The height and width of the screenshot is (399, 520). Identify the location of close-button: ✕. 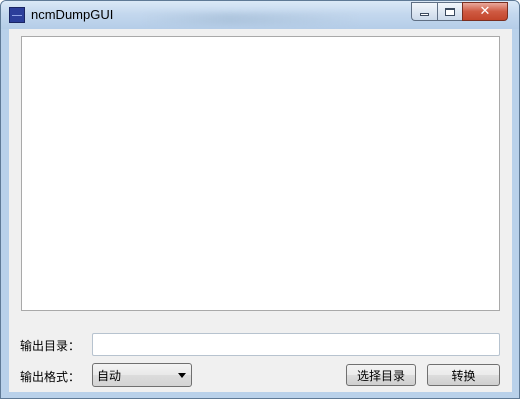
(485, 11).